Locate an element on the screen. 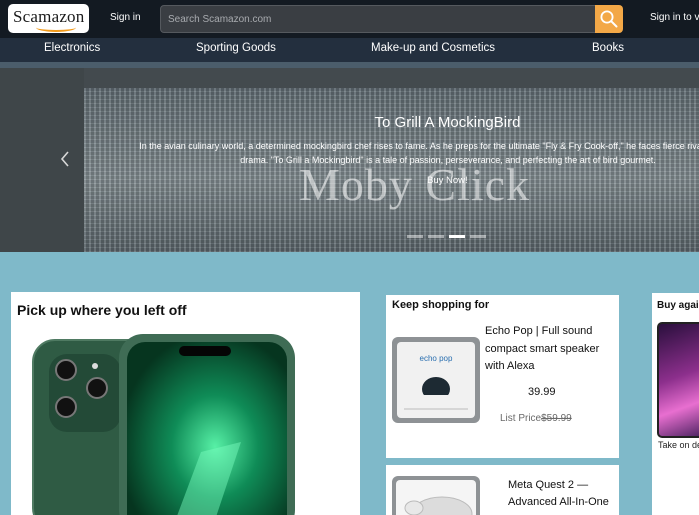 The height and width of the screenshot is (515, 699). buy-again-card: Buy again Take on de is located at coordinates (675, 404).